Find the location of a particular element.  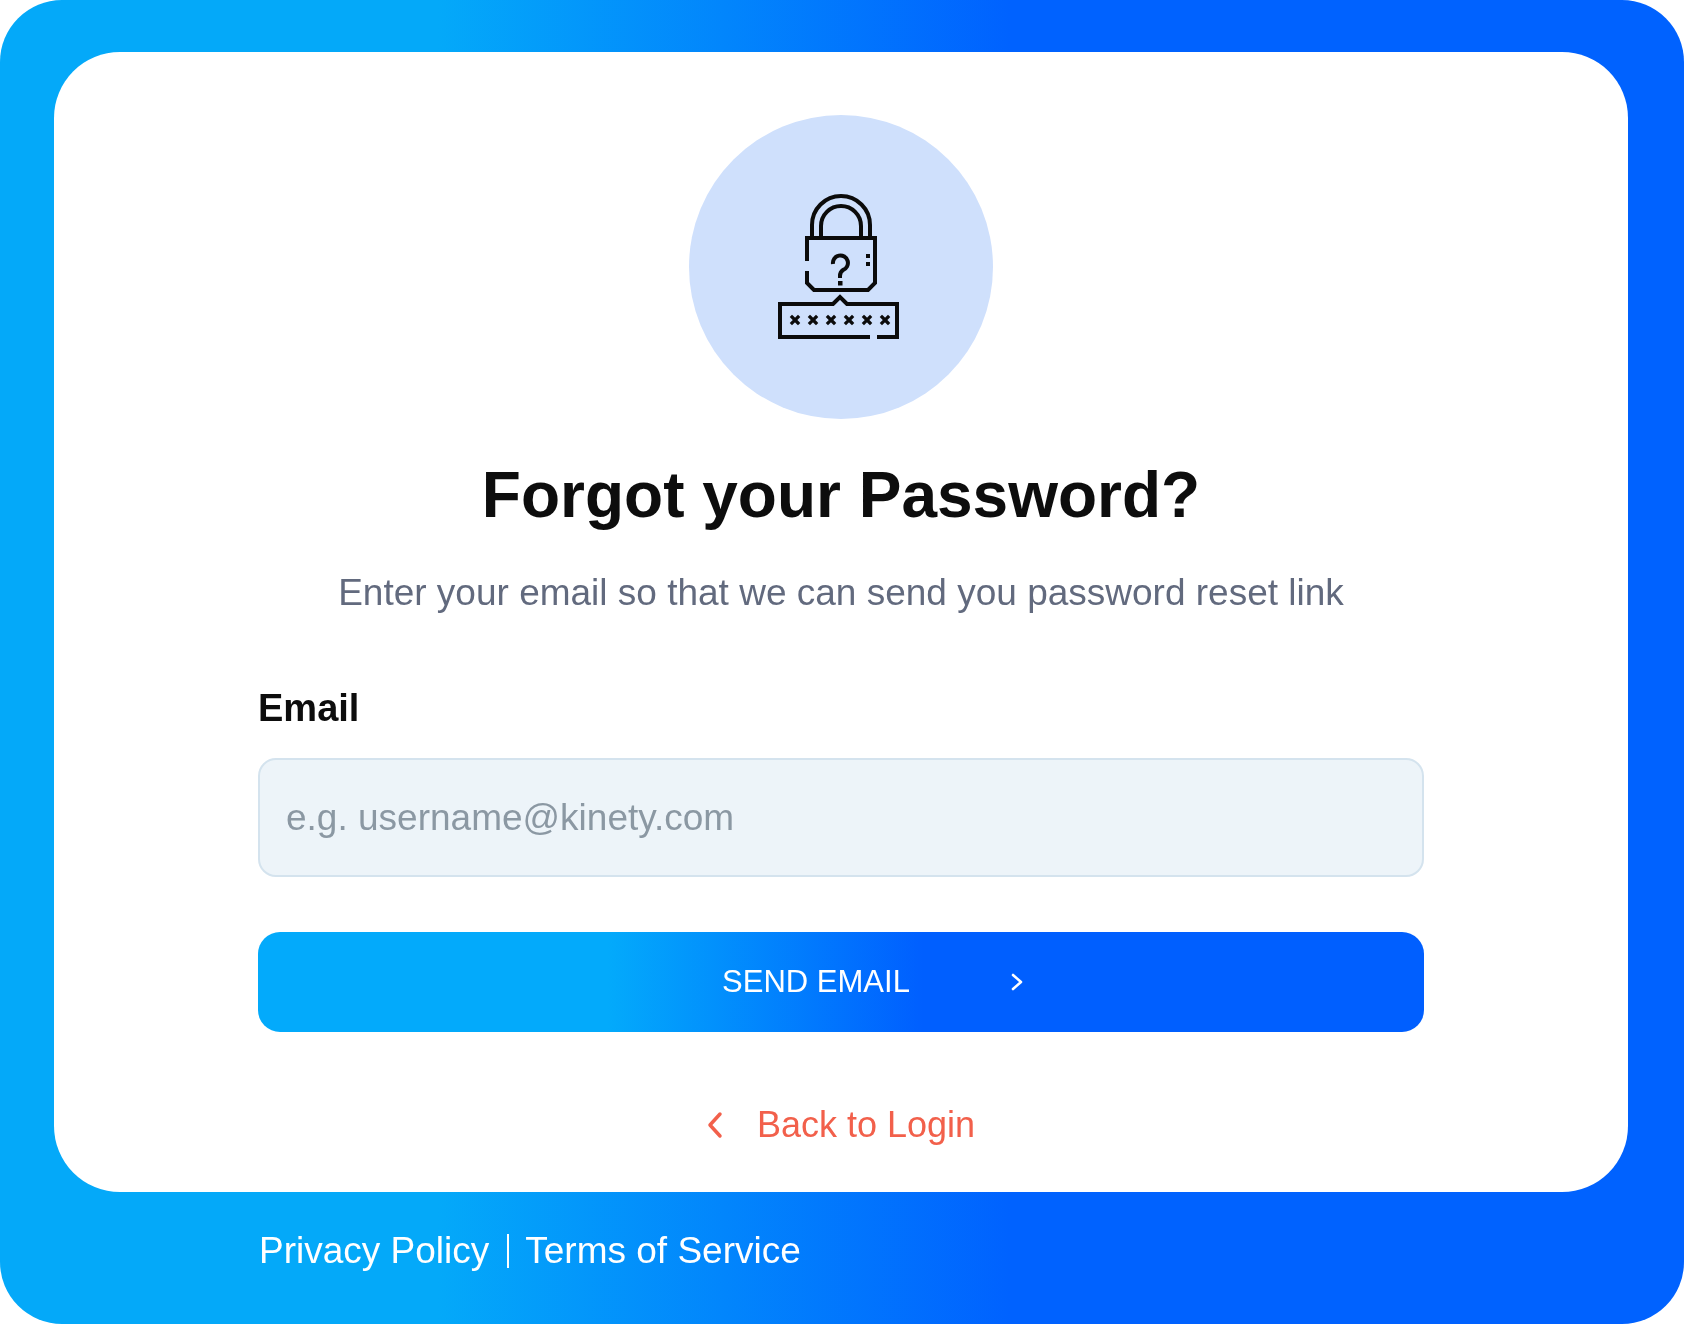

terms-of-service-link: Terms of Service is located at coordinates (663, 1251).